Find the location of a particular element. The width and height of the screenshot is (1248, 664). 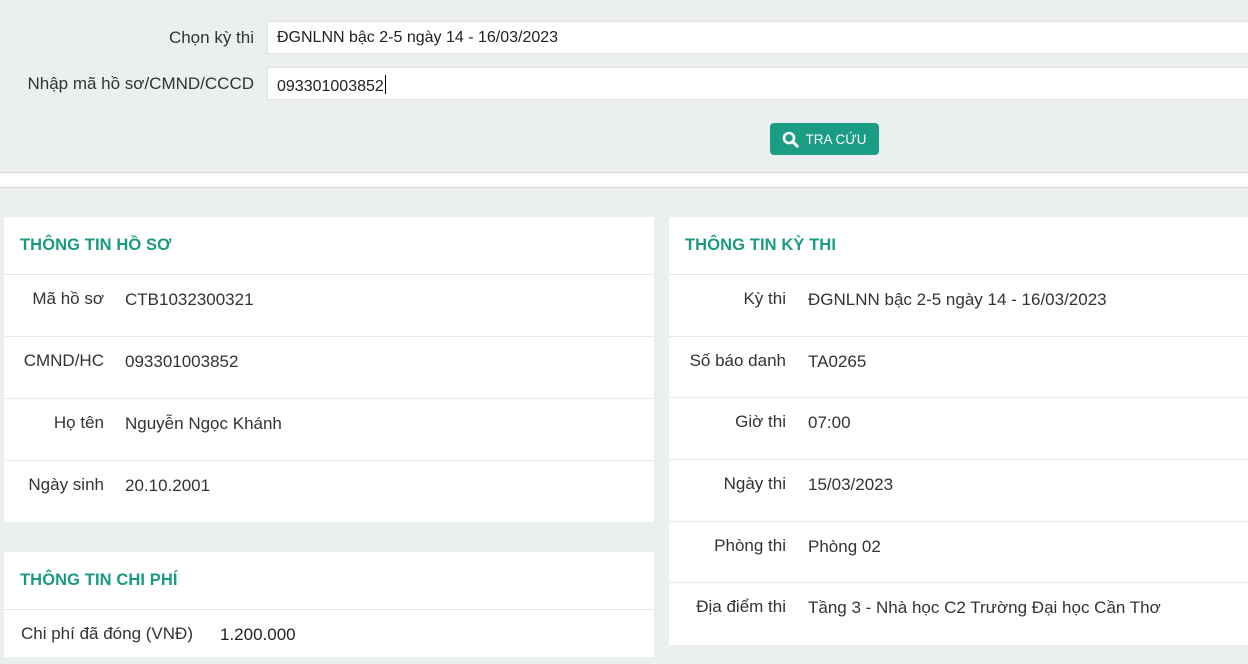

profile-row-label: Mã hồ sơ is located at coordinates (68, 298).